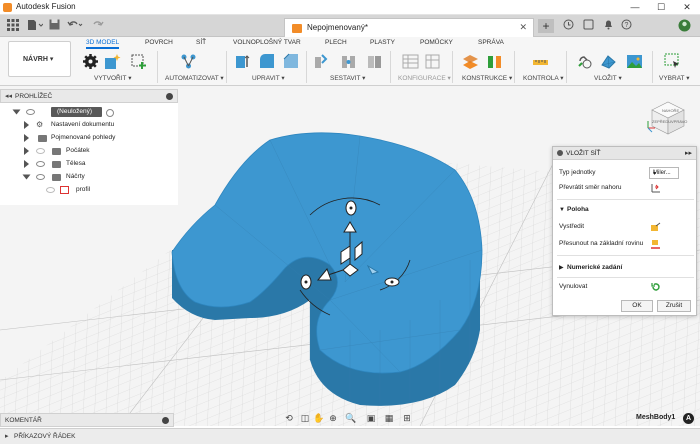 Image resolution: width=700 pixels, height=444 pixels. Describe the element at coordinates (655, 227) in the screenshot. I see `center-icon` at that location.